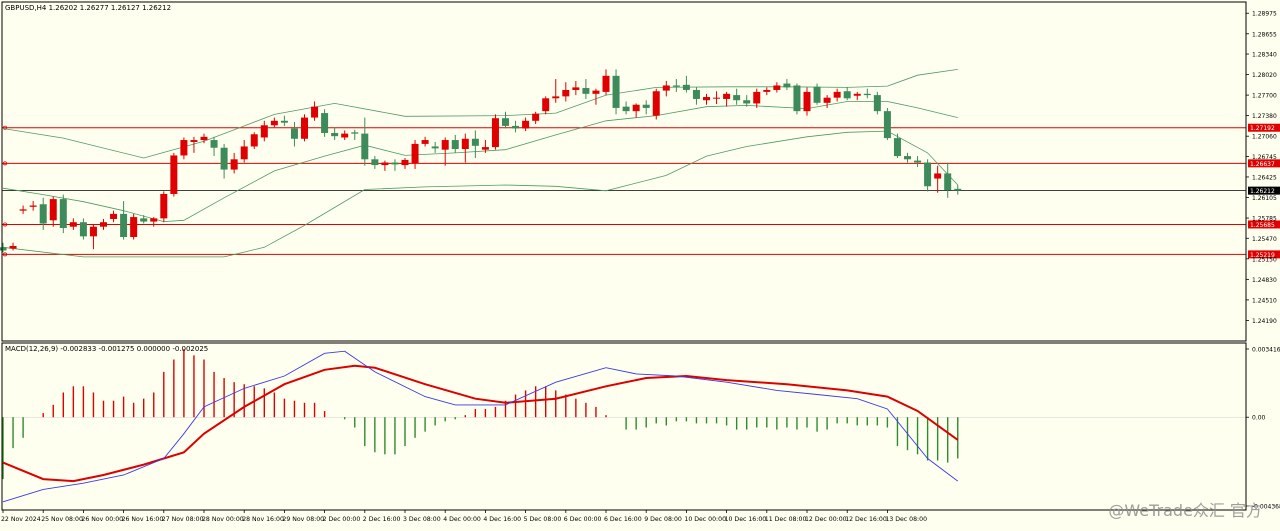 The width and height of the screenshot is (1280, 531). Describe the element at coordinates (1264, 219) in the screenshot. I see `price-axis-label: 1.25785` at that location.